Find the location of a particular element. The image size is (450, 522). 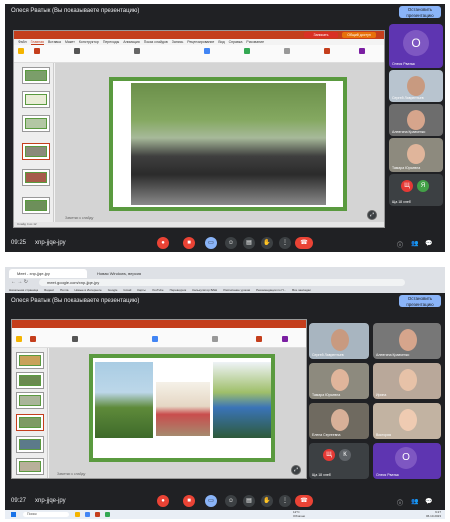

powerpoint-icon is located at coordinates (97, 514).